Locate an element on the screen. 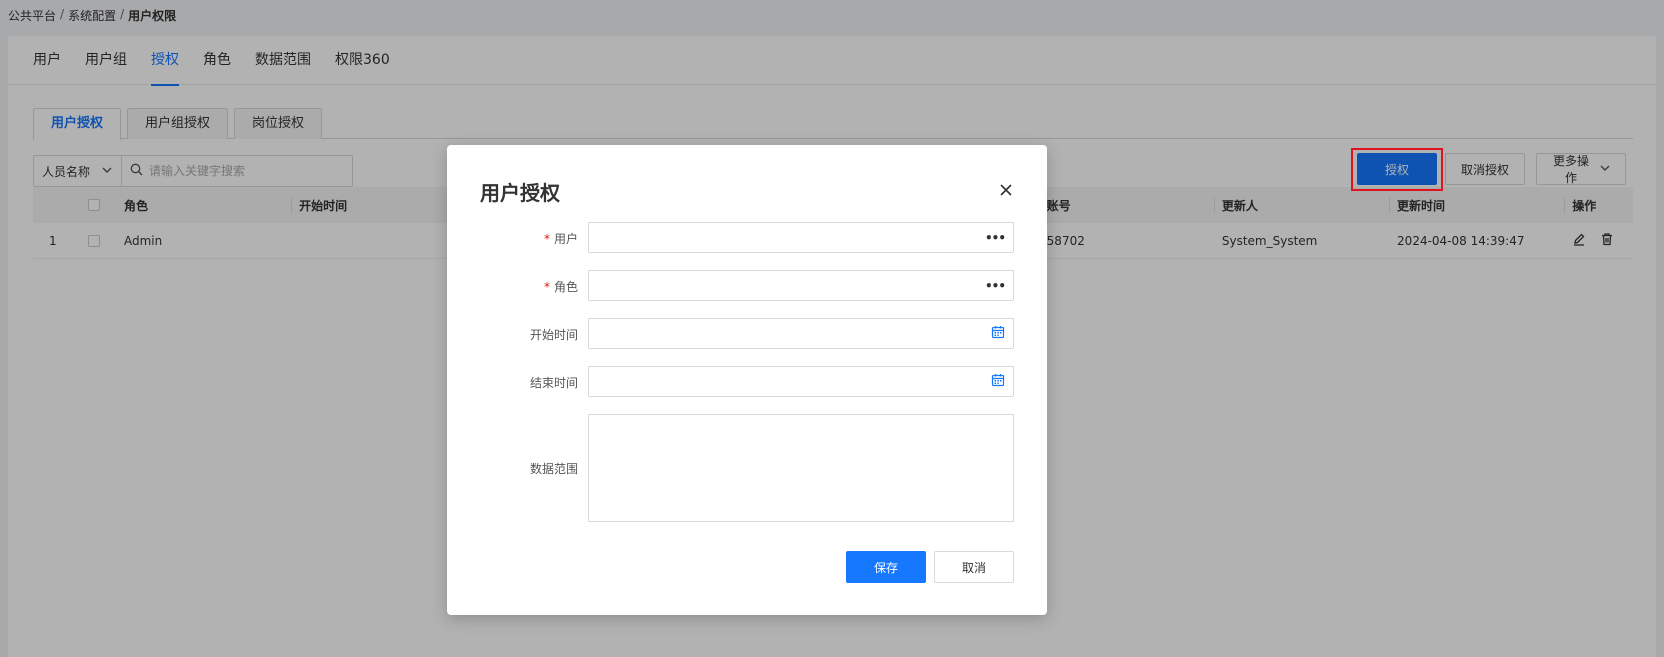  role-label-text: 角色 is located at coordinates (565, 287).